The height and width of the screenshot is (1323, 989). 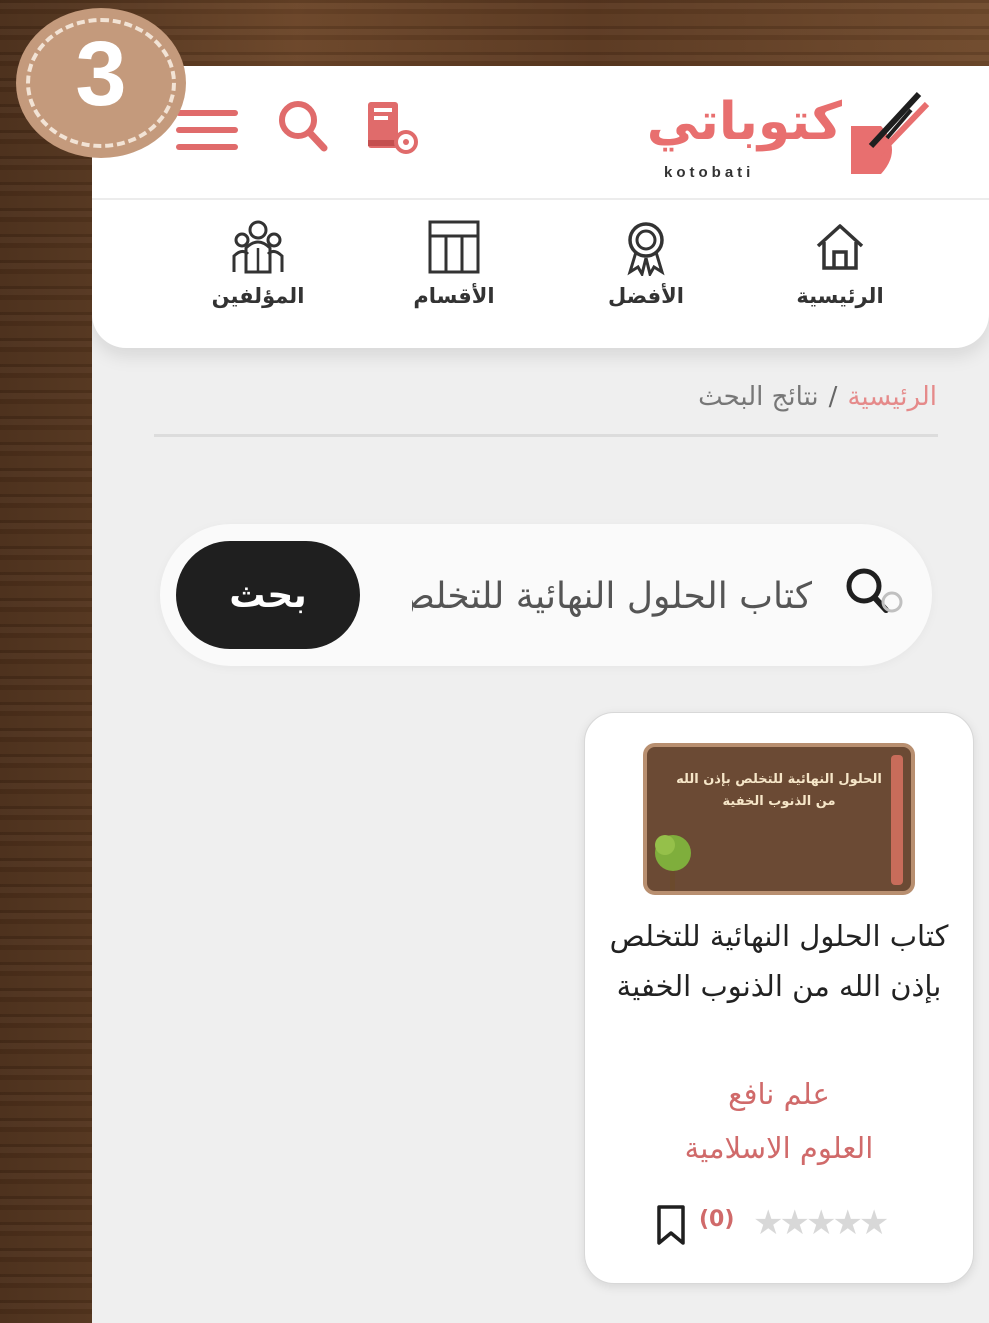 I want to click on nav-label-best: الأفضل, so click(x=646, y=296).